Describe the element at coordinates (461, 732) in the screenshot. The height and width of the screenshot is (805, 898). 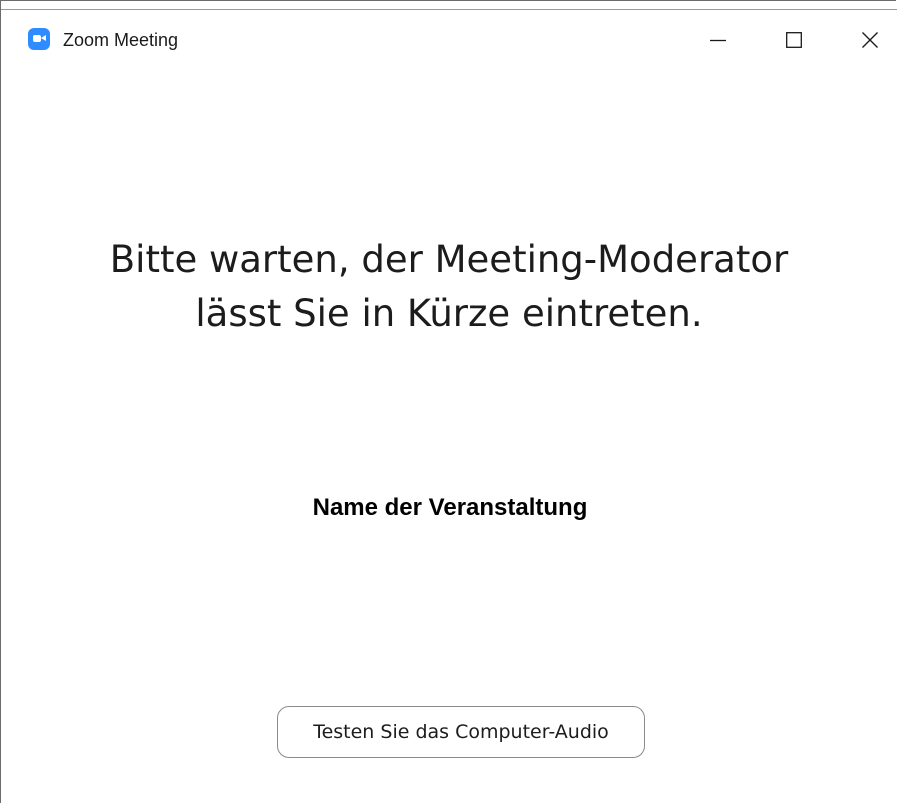
I see `test-computer-audio-button: Testen Sie das Computer-Audio` at that location.